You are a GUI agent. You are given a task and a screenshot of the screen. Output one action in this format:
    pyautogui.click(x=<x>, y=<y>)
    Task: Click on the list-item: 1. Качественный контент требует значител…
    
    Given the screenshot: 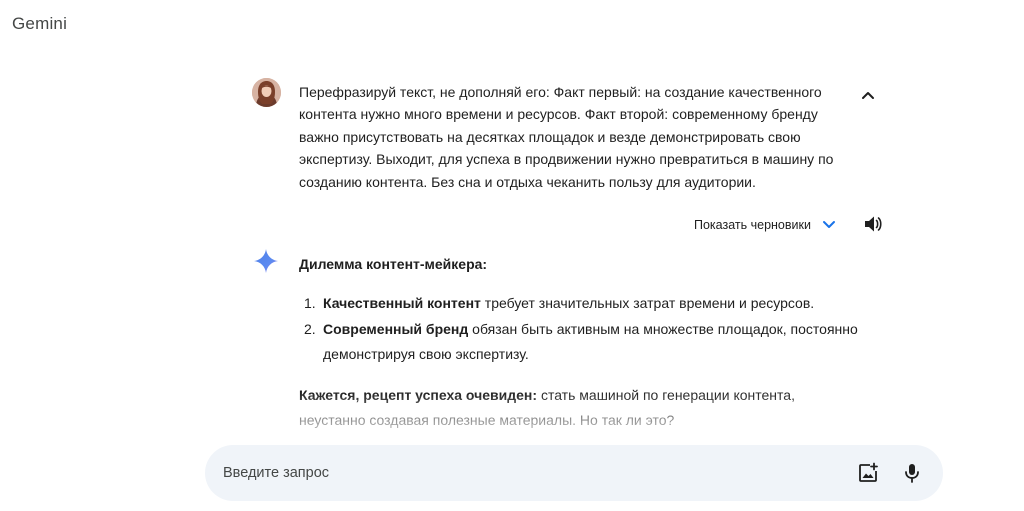 What is the action you would take?
    pyautogui.click(x=579, y=304)
    